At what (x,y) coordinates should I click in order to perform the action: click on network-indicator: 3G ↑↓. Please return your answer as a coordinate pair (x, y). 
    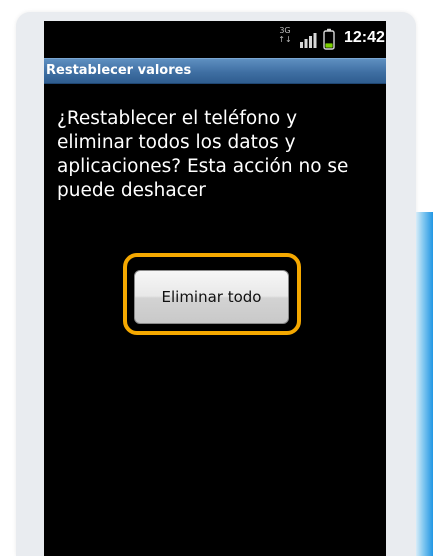
    Looking at the image, I should click on (285, 38).